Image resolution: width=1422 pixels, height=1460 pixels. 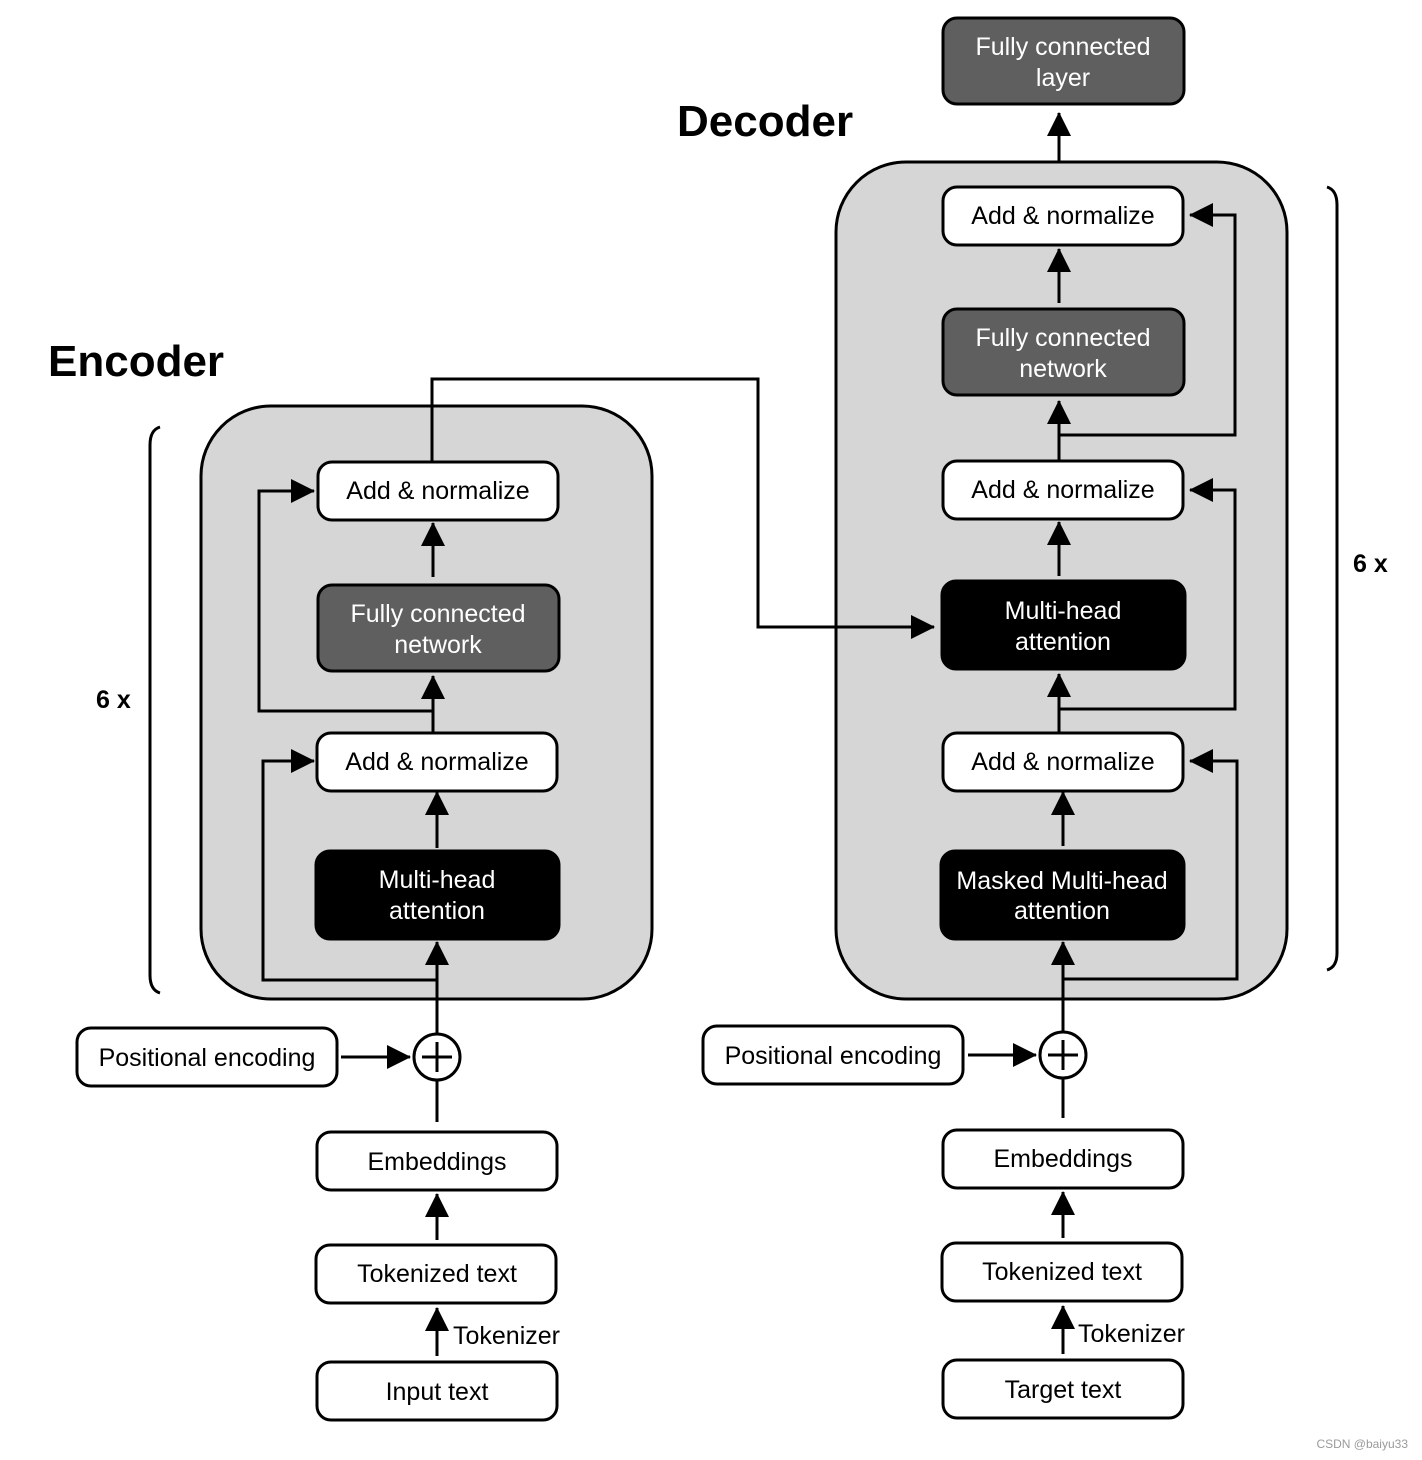 I want to click on encoder-repeat-brace, so click(x=154, y=710).